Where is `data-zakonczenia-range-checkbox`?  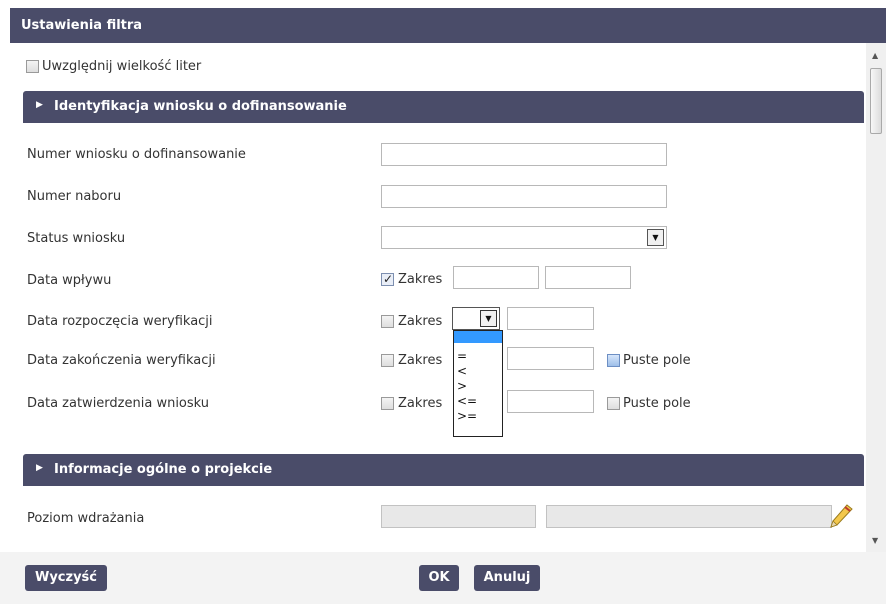
data-zakonczenia-range-checkbox is located at coordinates (387, 360).